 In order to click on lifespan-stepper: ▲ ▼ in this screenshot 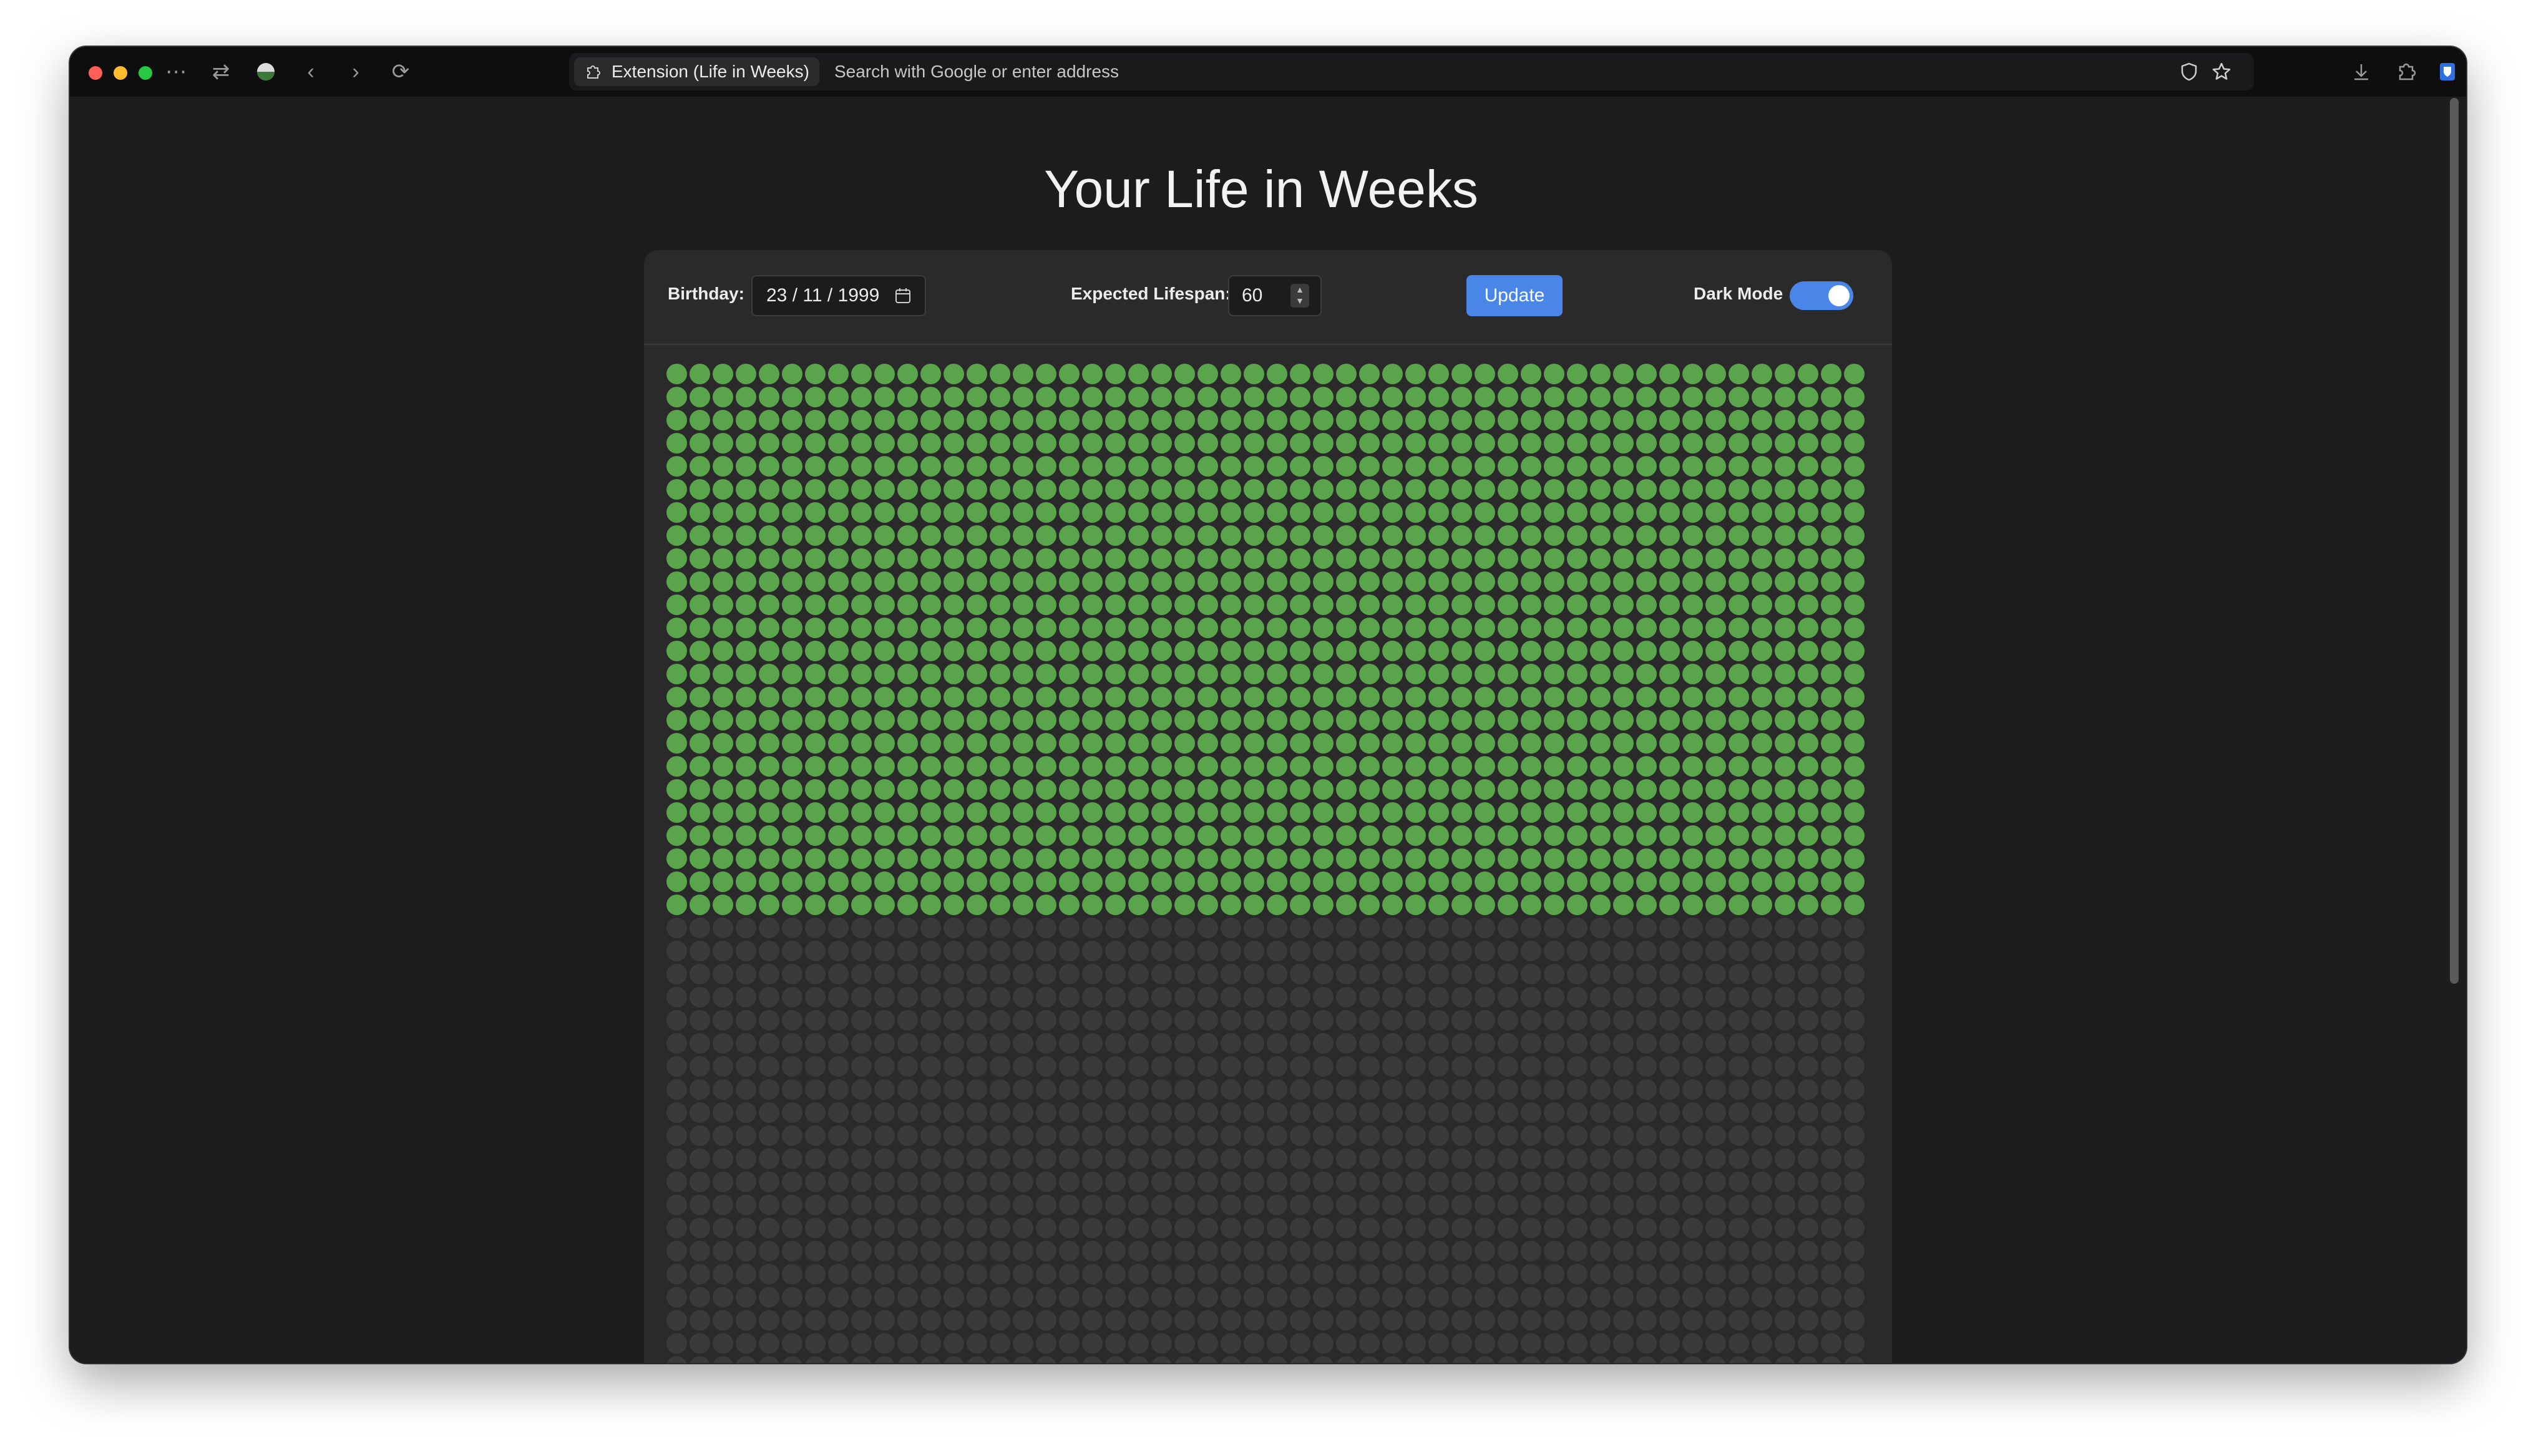, I will do `click(1299, 296)`.